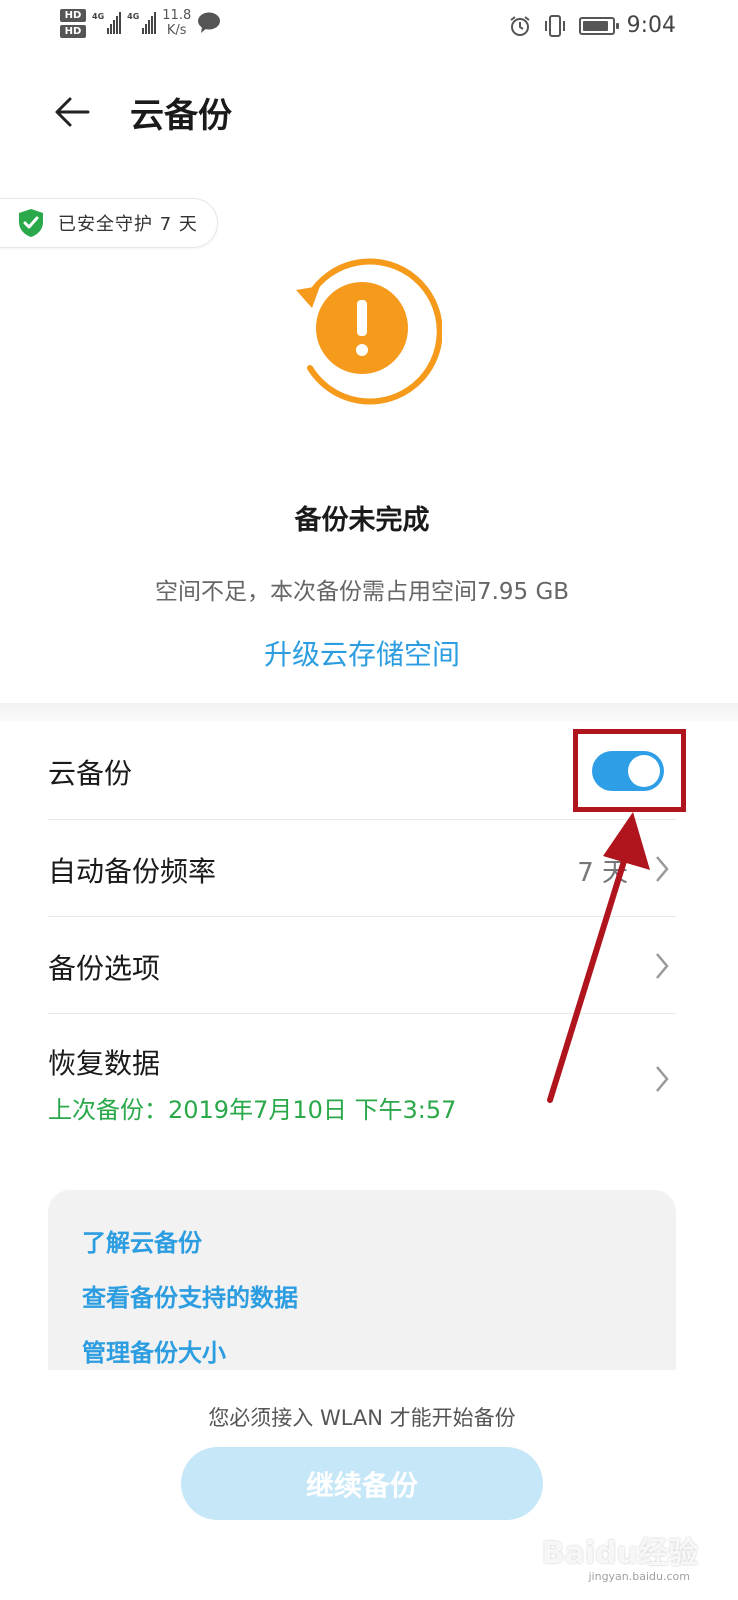  I want to click on status-bar-left: HD HD 4G 4G 11.8 K/s, so click(141, 23).